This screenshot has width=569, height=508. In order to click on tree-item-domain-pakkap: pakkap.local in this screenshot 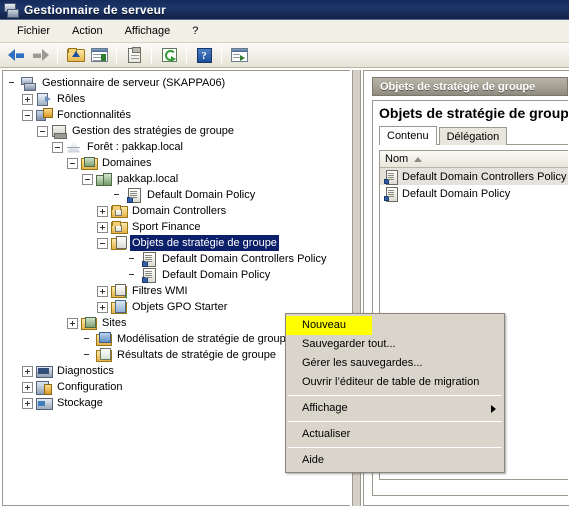, I will do `click(178, 179)`.